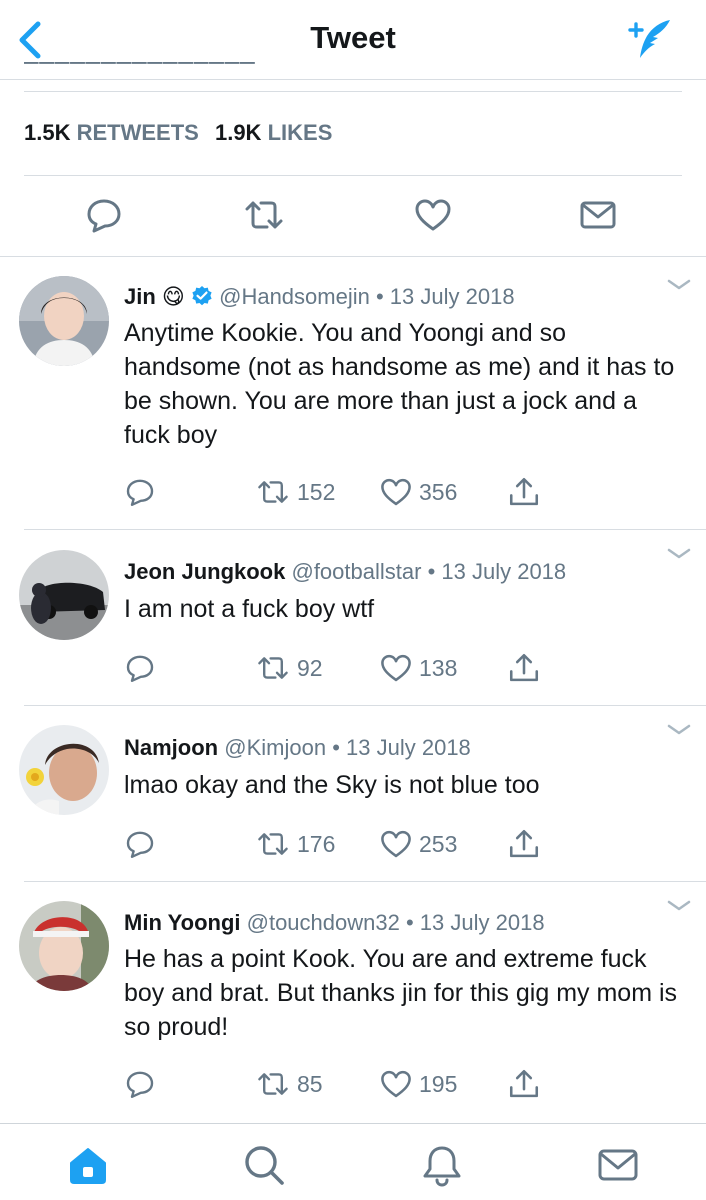 The height and width of the screenshot is (1200, 706). Describe the element at coordinates (353, 216) in the screenshot. I see `tweet-action-bar` at that location.